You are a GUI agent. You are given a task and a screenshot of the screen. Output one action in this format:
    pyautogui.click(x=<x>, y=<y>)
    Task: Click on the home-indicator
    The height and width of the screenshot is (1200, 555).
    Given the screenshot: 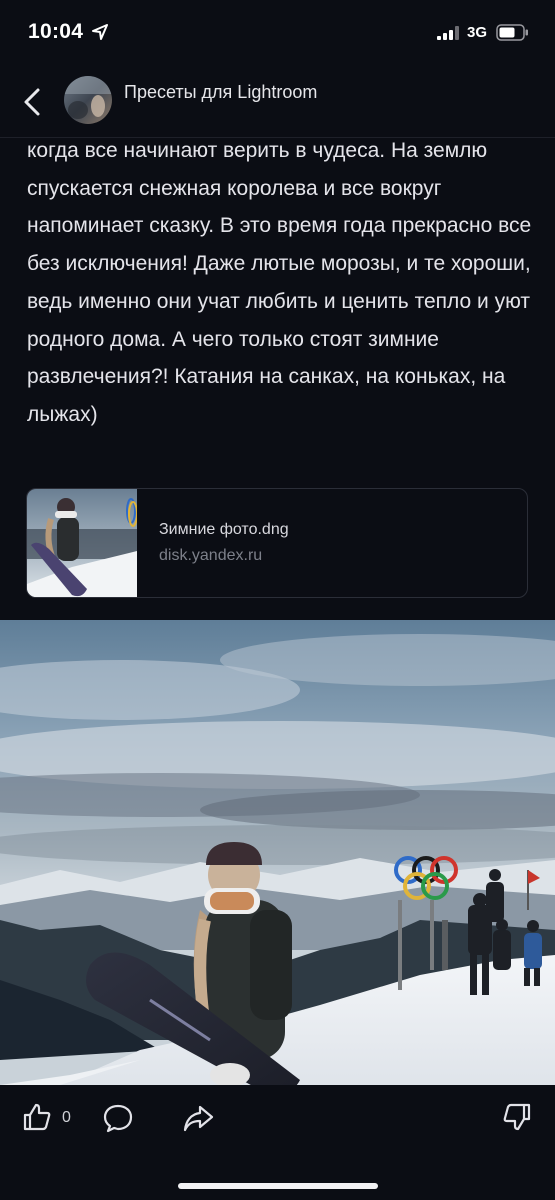 What is the action you would take?
    pyautogui.click(x=278, y=1186)
    